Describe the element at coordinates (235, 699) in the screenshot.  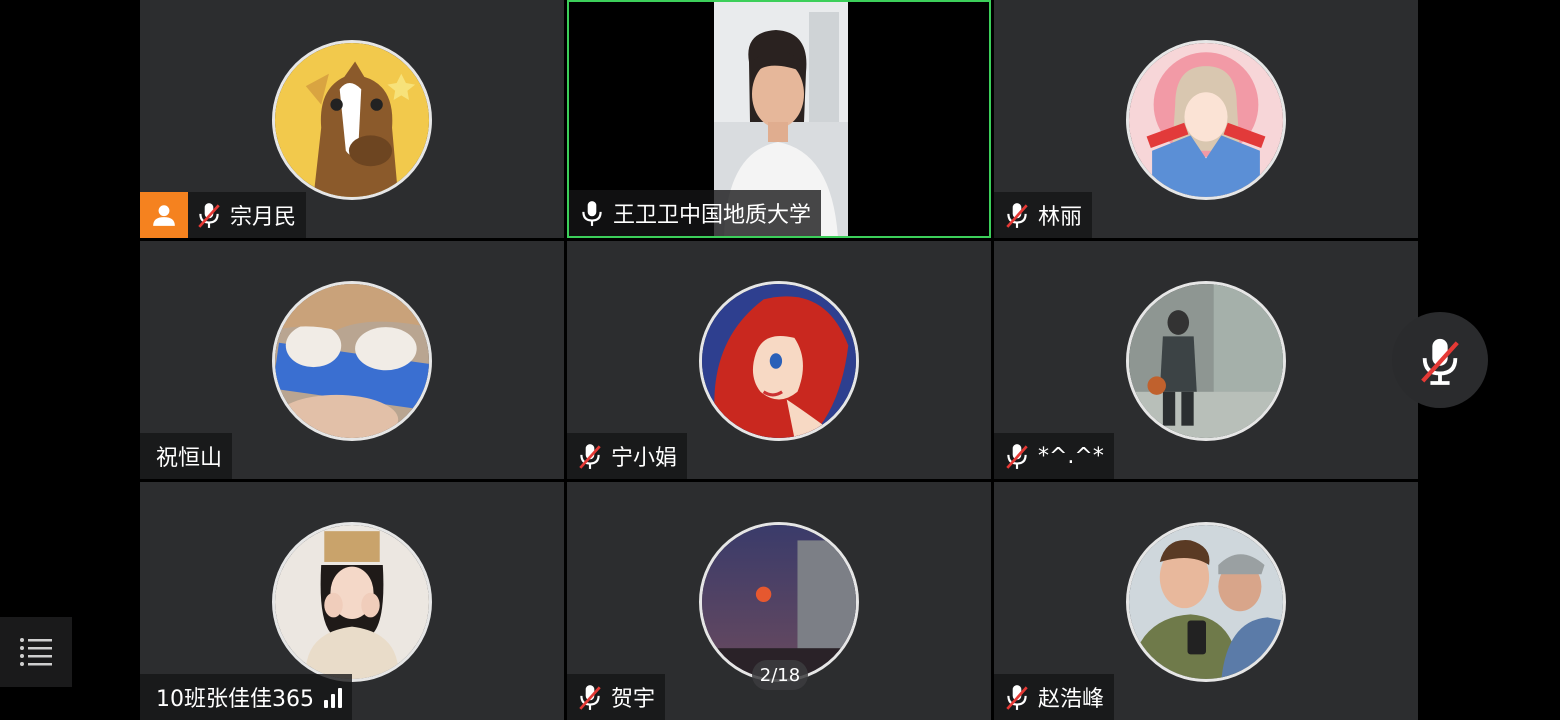
I see `participant-name: 10班张佳佳365` at that location.